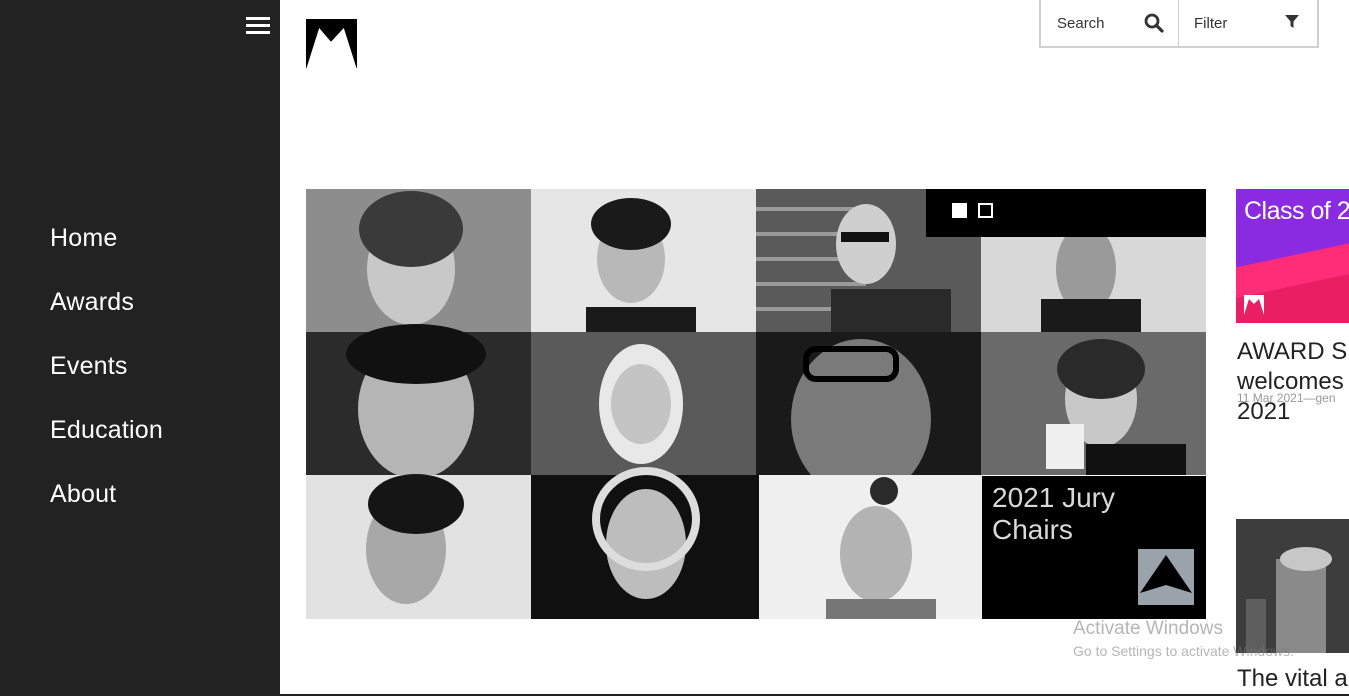  What do you see at coordinates (1094, 547) in the screenshot?
I see `jury-title-tile: 2021 Jury Chairs` at bounding box center [1094, 547].